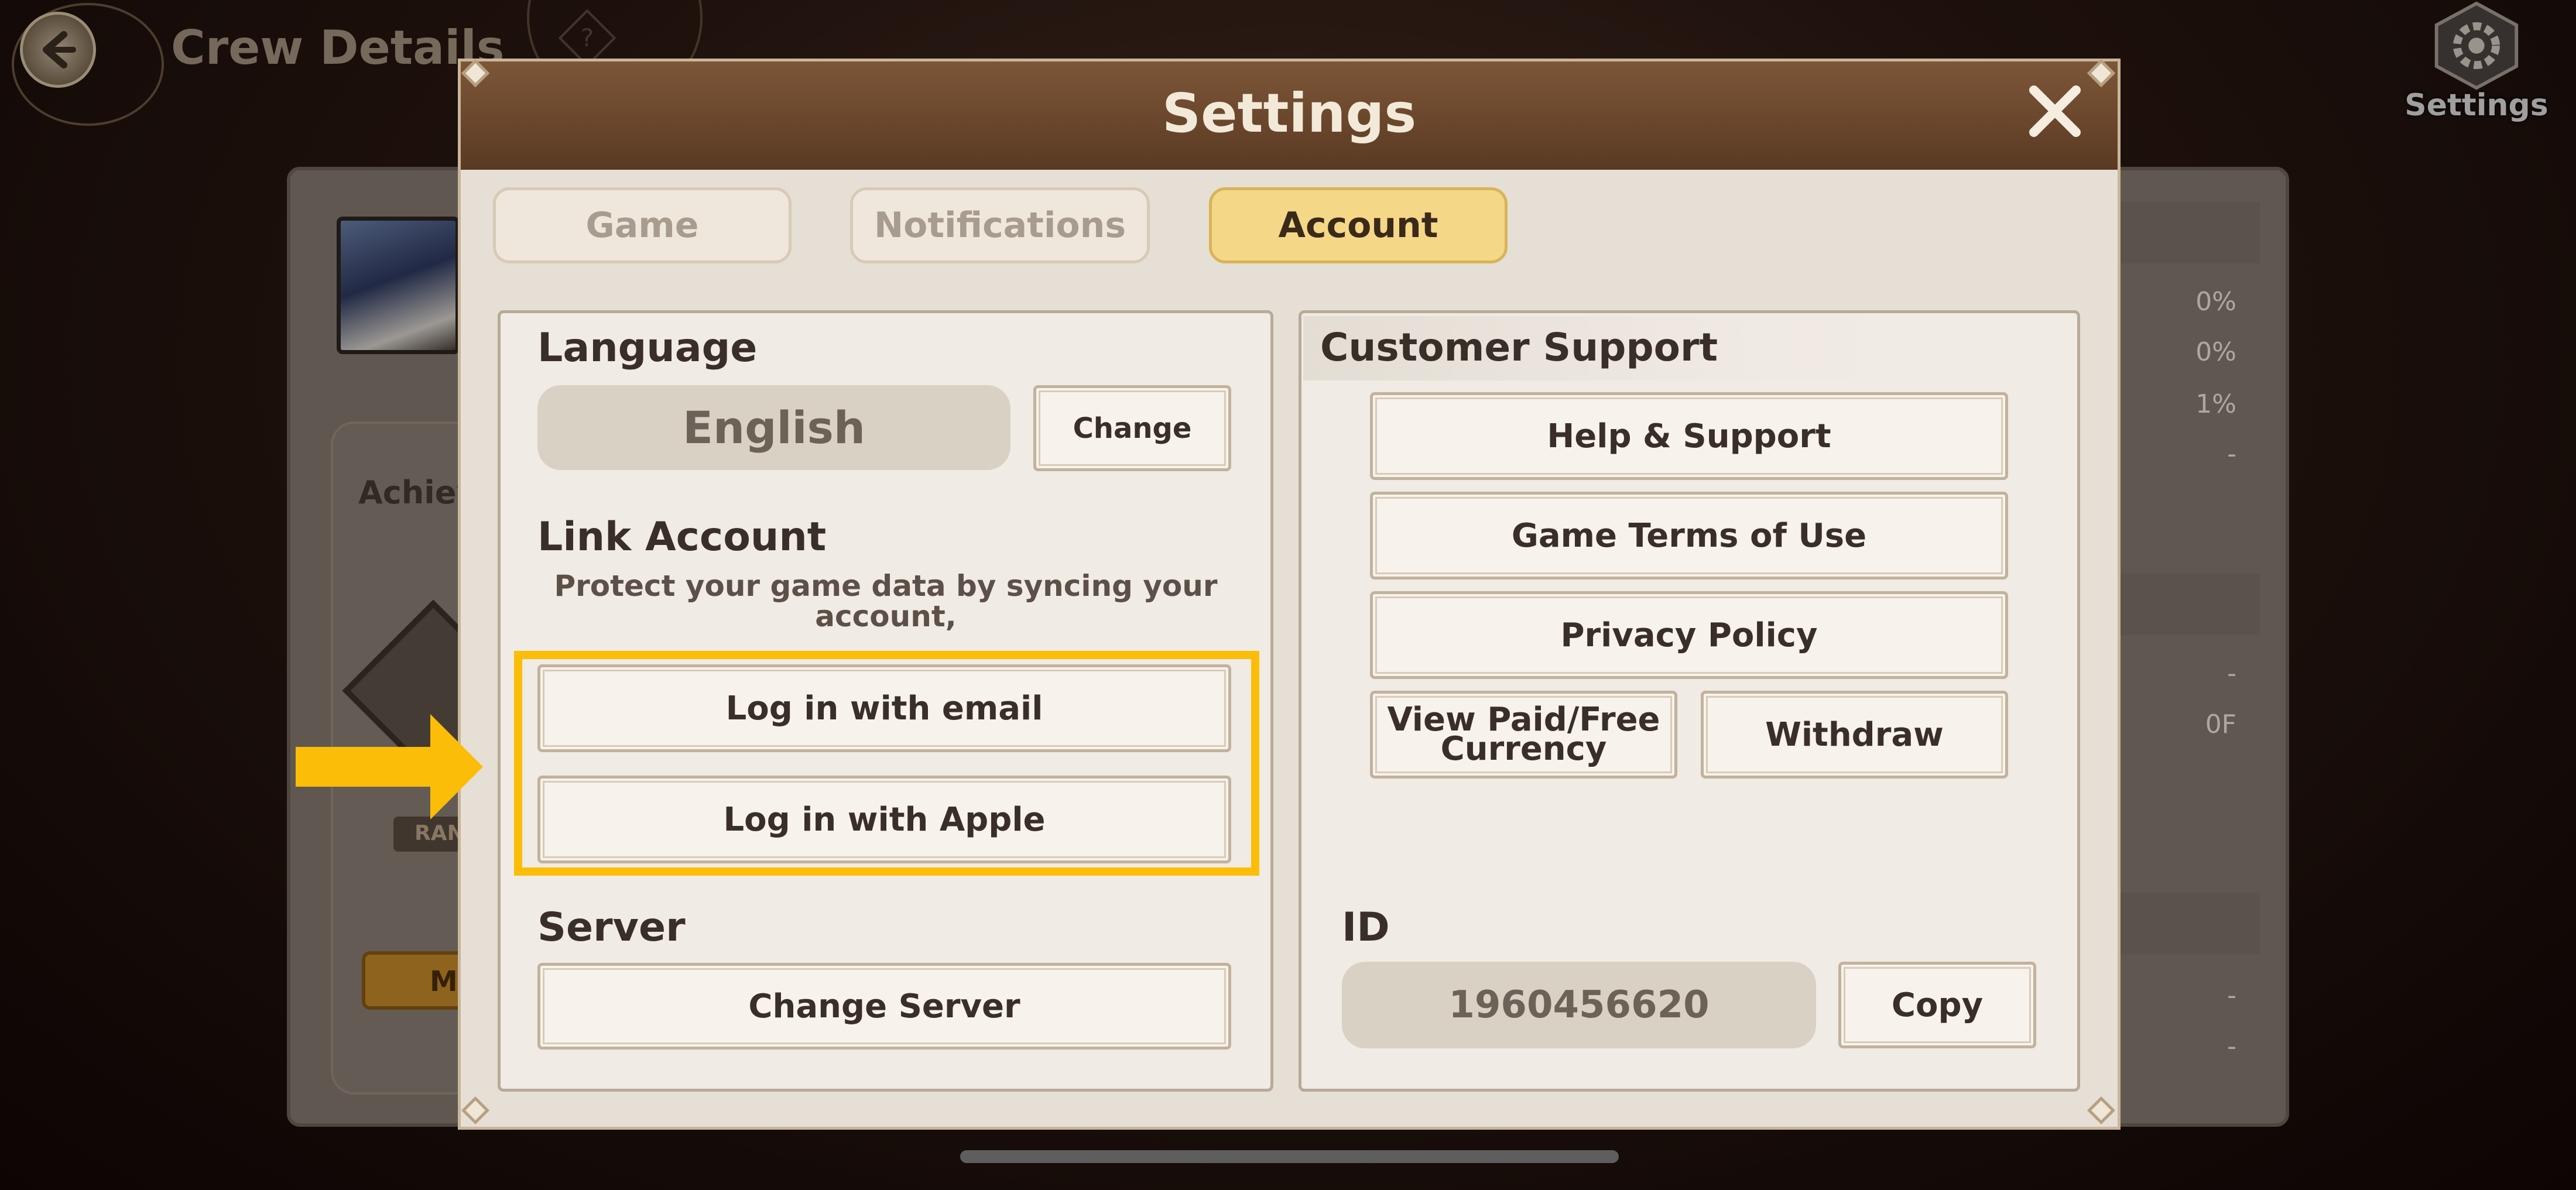 This screenshot has height=1190, width=2576. What do you see at coordinates (886, 616) in the screenshot?
I see `link-account-desc-line: account,` at bounding box center [886, 616].